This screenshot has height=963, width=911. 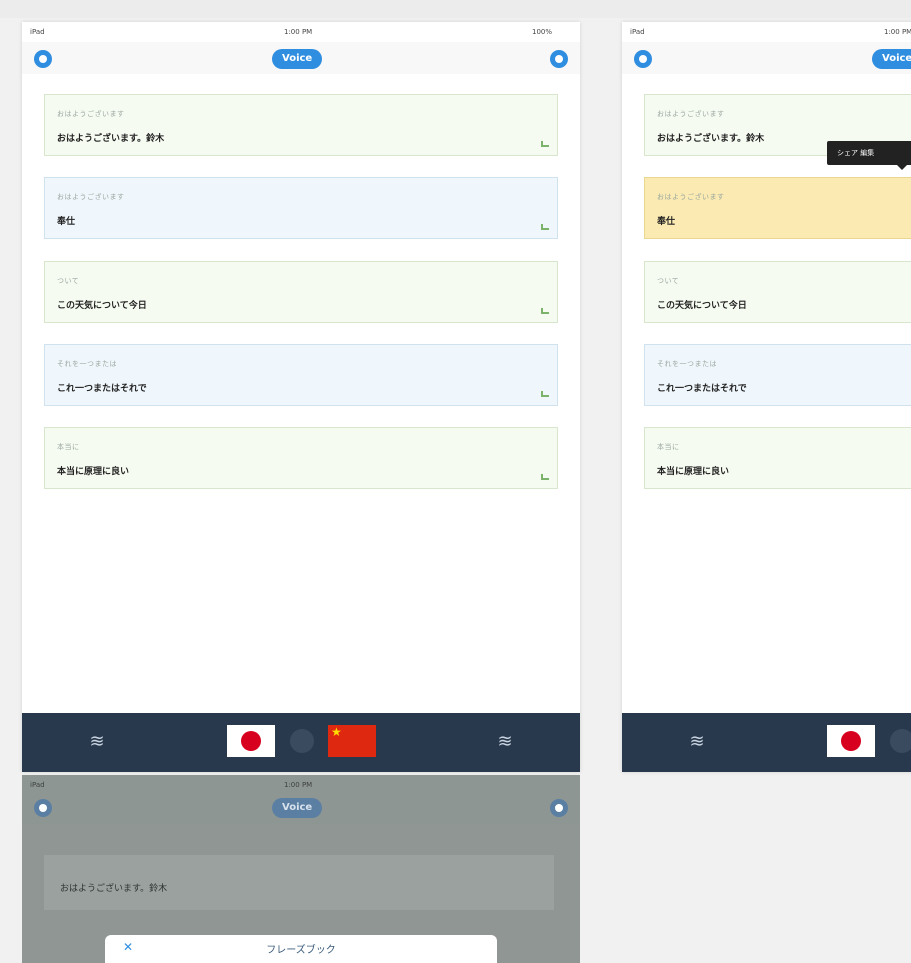 I want to click on battery-label: 100%, so click(x=542, y=32).